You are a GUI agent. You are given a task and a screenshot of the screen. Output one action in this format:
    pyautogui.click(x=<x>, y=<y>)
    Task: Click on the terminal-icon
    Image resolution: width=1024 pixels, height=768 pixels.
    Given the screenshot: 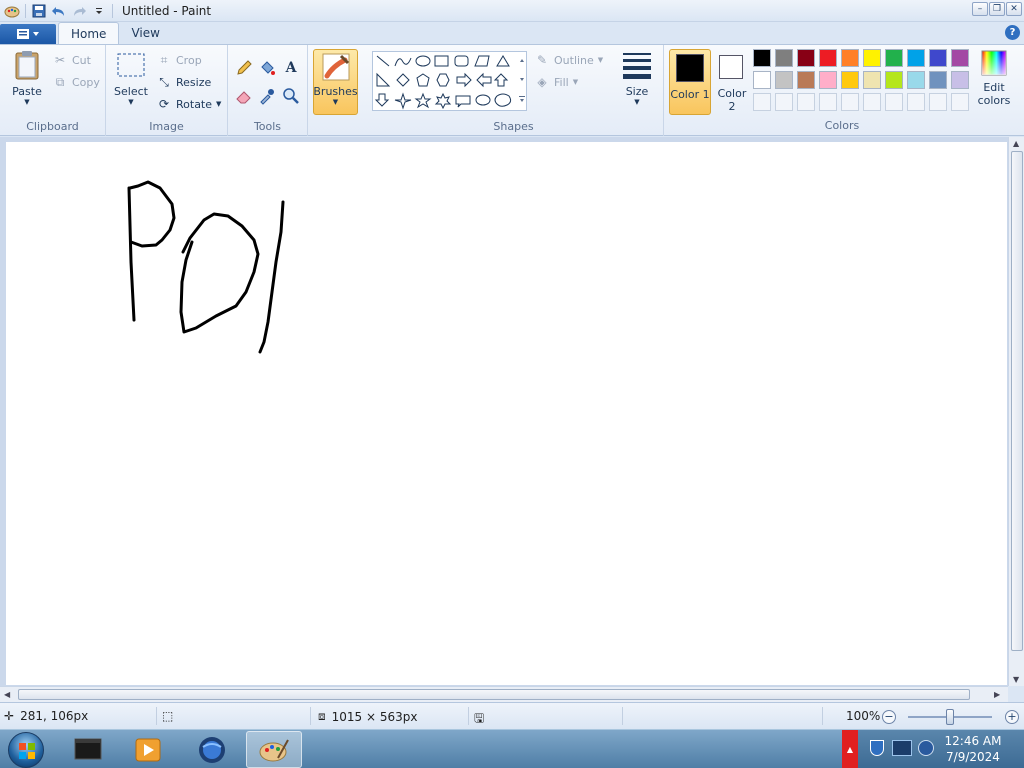 What is the action you would take?
    pyautogui.click(x=88, y=748)
    